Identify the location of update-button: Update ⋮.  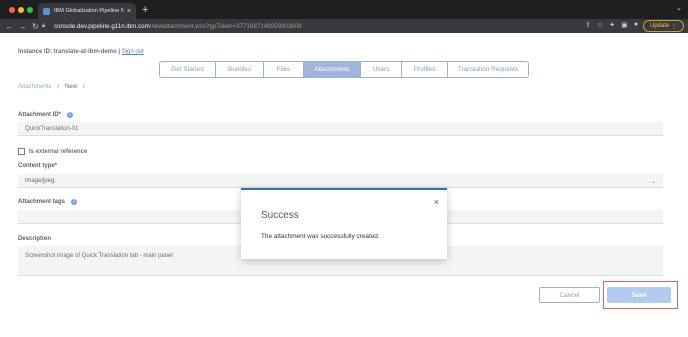
(663, 26).